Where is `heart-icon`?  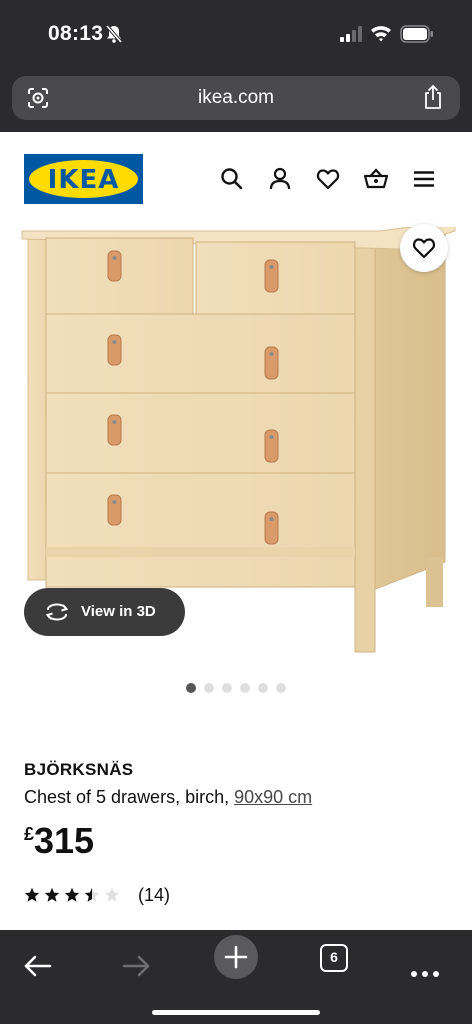
heart-icon is located at coordinates (424, 248).